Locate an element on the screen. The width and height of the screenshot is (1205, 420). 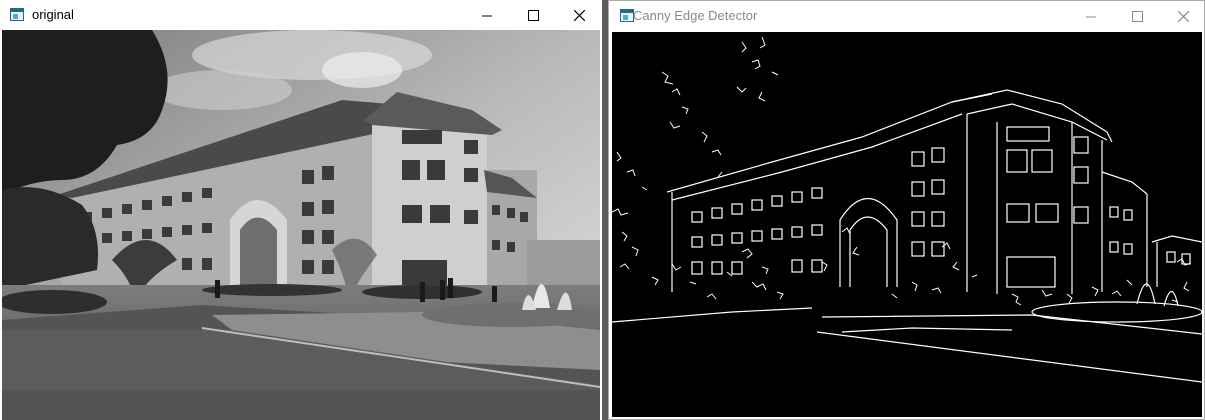
canny-titlebar: Canny Edge Detector is located at coordinates (906, 16).